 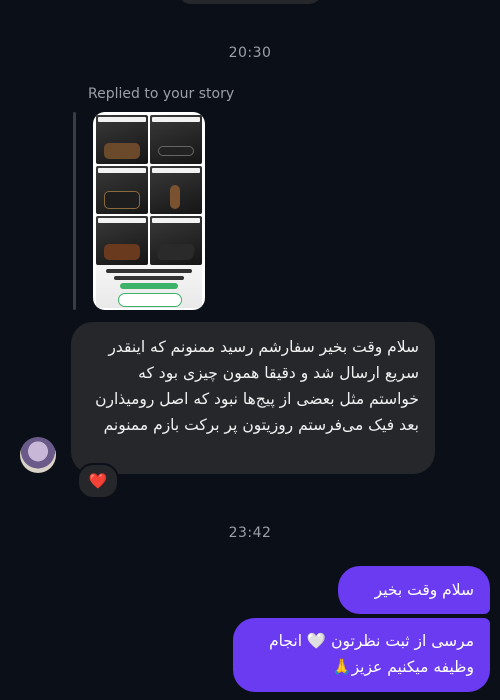 I want to click on timestamp: 20:30, so click(x=250, y=53).